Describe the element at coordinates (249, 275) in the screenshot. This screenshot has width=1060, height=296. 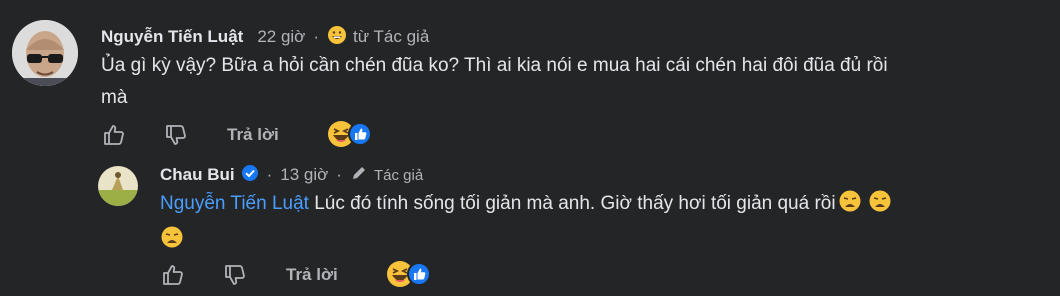
I see `reply-actions: Trả lời` at that location.